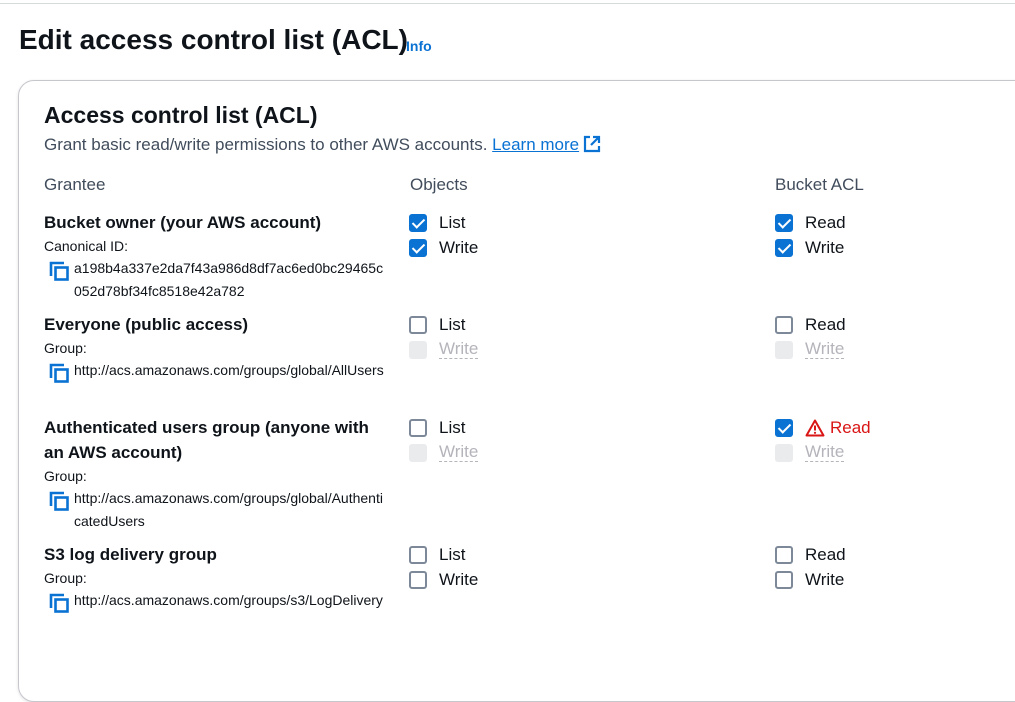 This screenshot has width=1015, height=702. What do you see at coordinates (183, 222) in the screenshot?
I see `grantee-name: Bucket owner (your AWS account)` at bounding box center [183, 222].